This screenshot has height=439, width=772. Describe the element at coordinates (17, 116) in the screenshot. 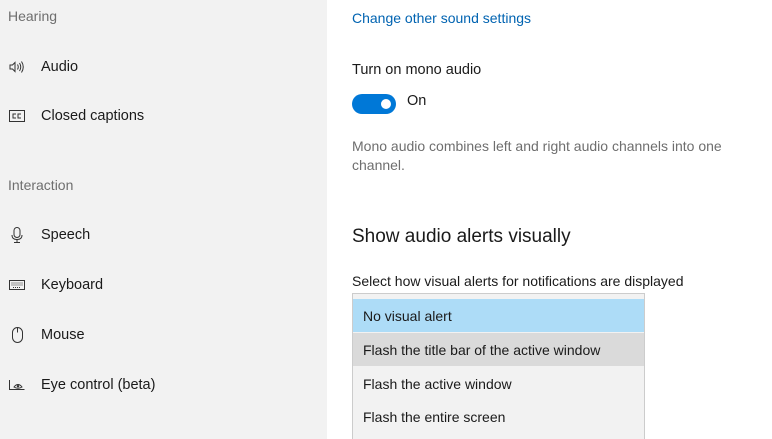

I see `closed-captions-icon` at that location.